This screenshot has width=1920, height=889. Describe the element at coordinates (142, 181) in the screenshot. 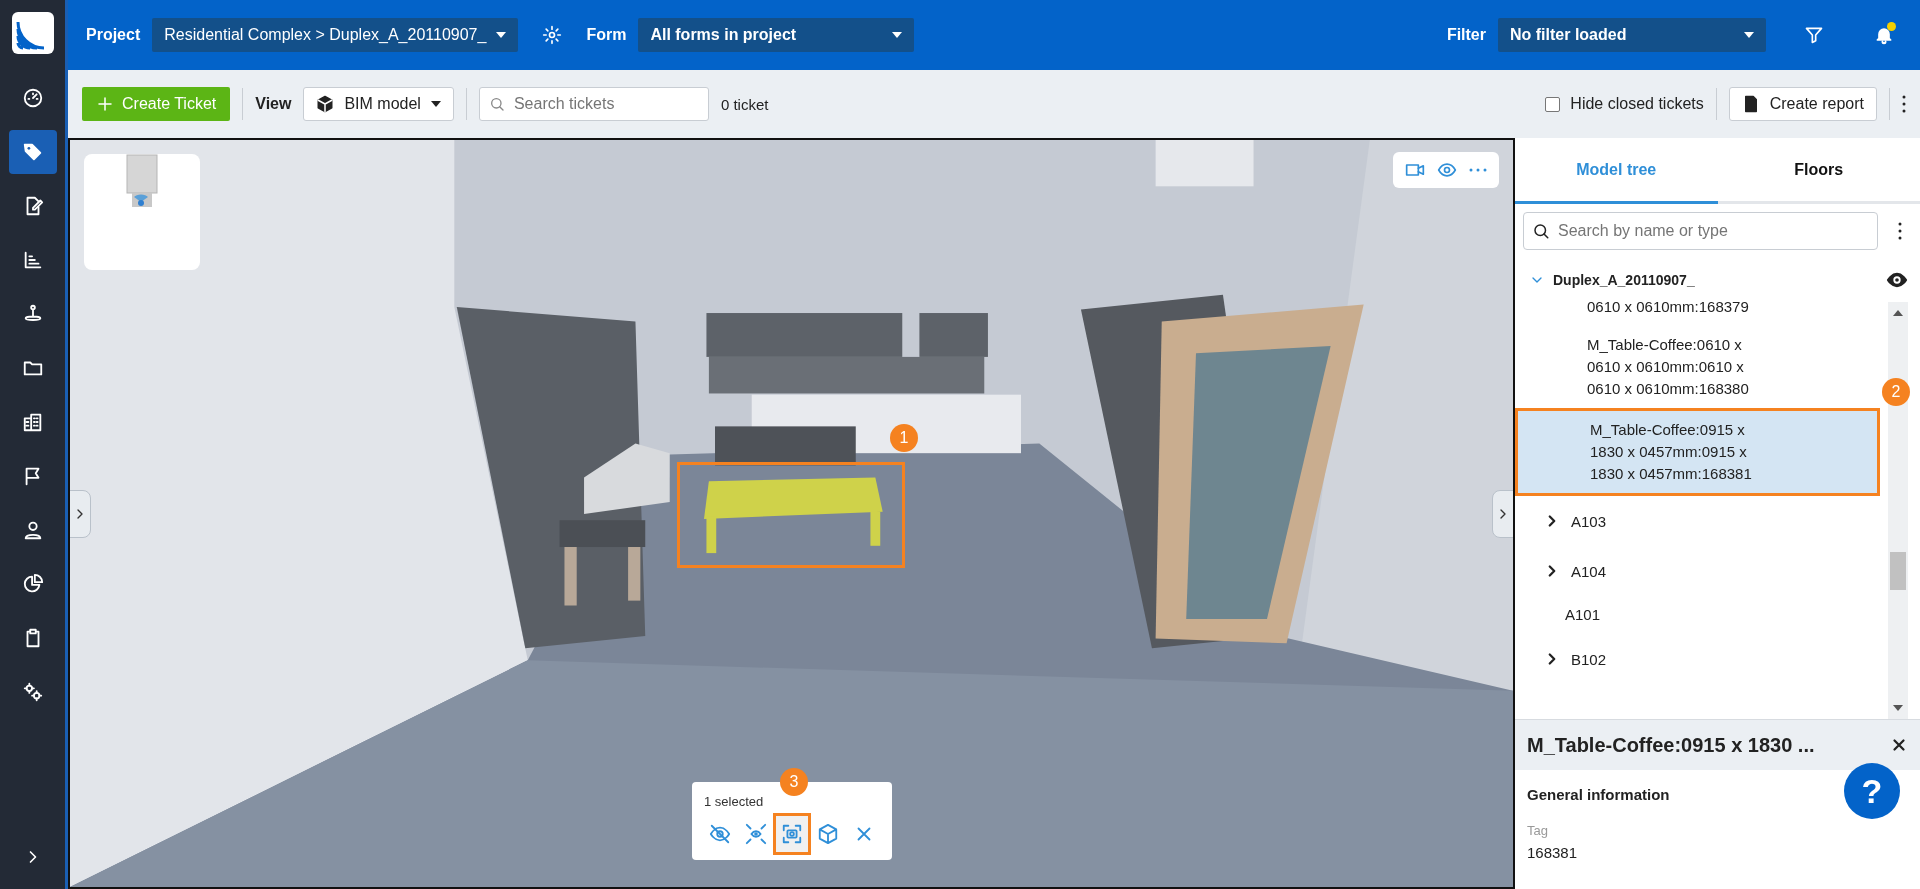

I see `floor-plan-drawing` at that location.